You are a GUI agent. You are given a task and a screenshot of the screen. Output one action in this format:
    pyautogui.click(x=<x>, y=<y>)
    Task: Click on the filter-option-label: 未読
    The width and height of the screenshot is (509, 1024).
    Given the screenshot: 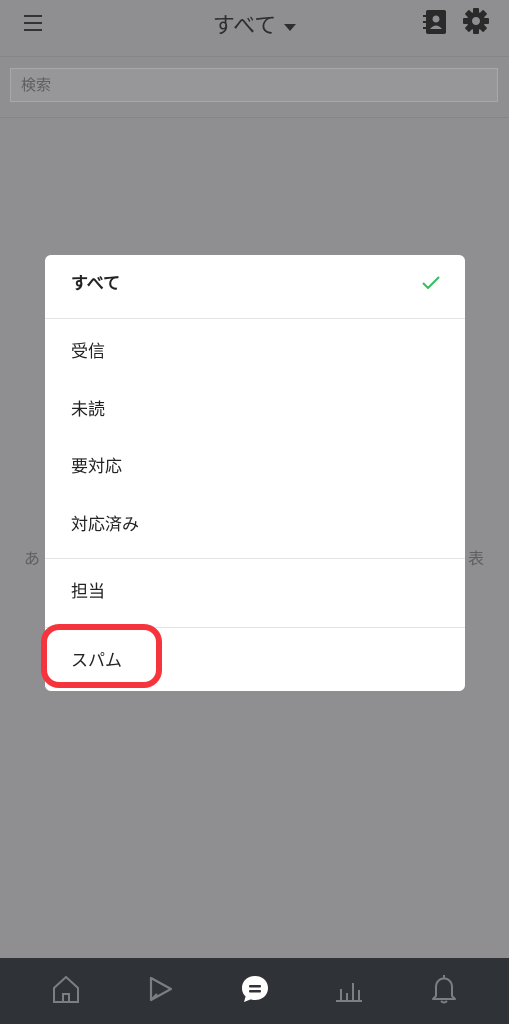 What is the action you would take?
    pyautogui.click(x=88, y=410)
    